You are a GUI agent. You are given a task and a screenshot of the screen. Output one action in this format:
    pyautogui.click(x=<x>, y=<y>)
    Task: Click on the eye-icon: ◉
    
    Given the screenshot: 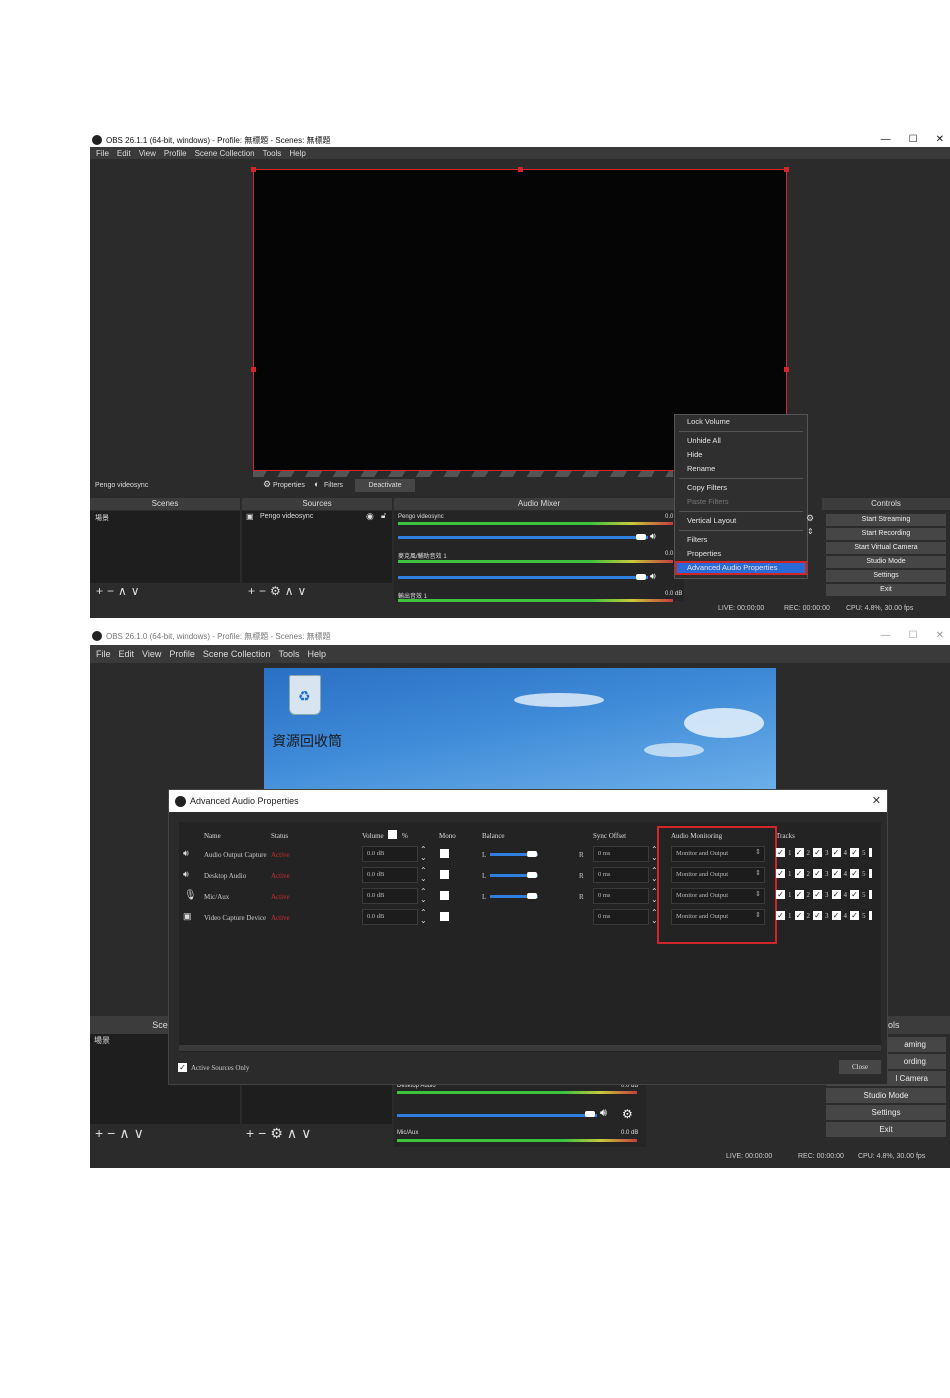 What is the action you would take?
    pyautogui.click(x=370, y=516)
    